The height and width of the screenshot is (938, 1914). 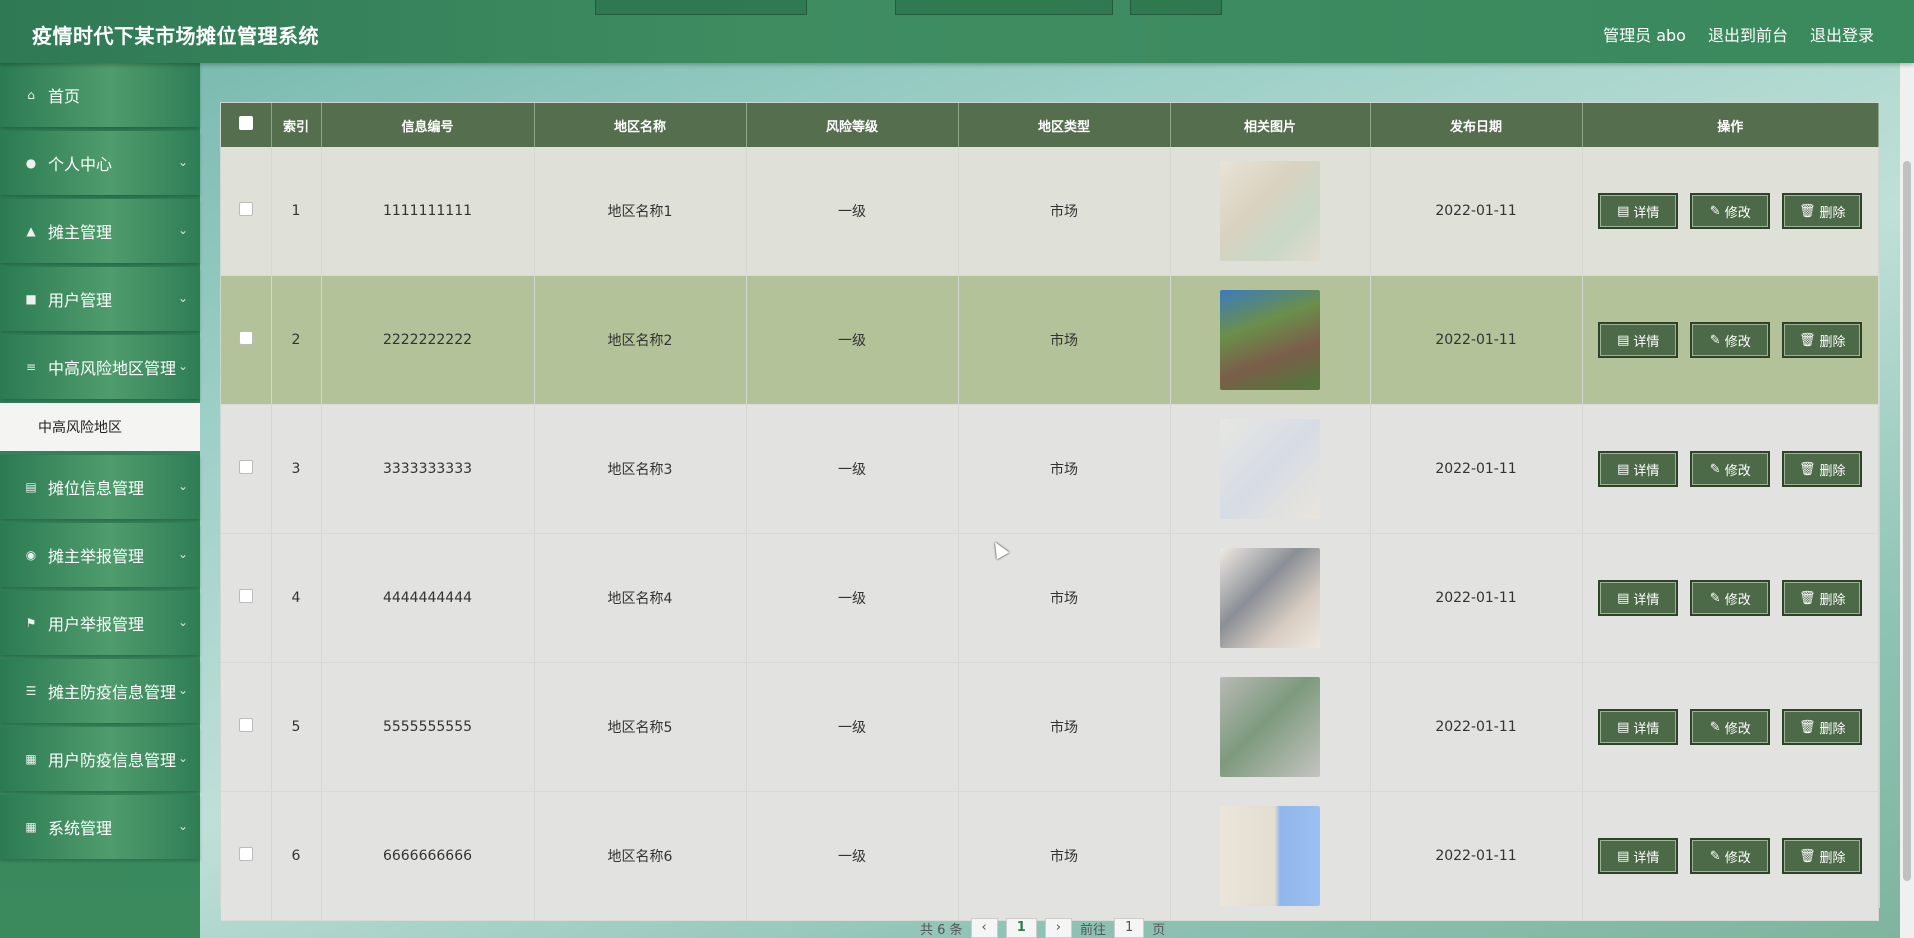 I want to click on sidebar-item-label: 首页, so click(x=64, y=96).